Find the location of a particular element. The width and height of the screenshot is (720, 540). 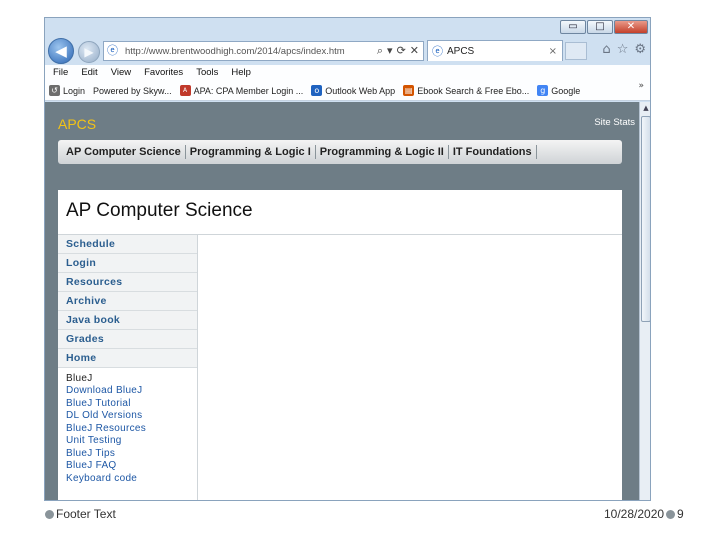

ie-page-icon: ⓔ is located at coordinates (112, 50).